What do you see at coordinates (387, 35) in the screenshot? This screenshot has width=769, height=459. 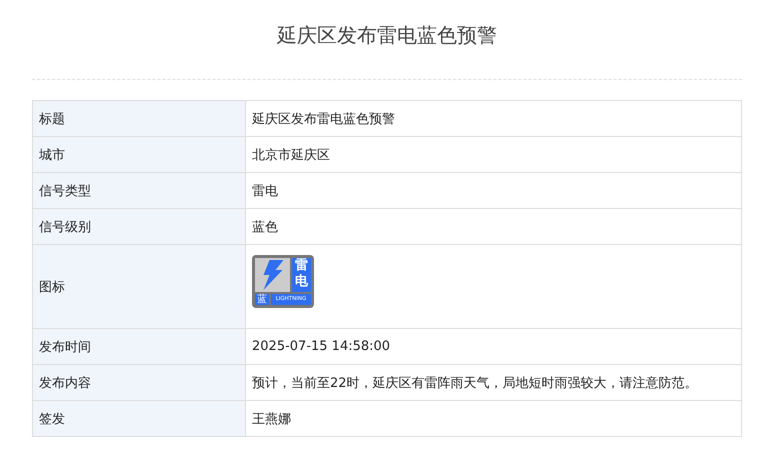 I see `page-title: 延庆区发布雷电蓝色预警` at bounding box center [387, 35].